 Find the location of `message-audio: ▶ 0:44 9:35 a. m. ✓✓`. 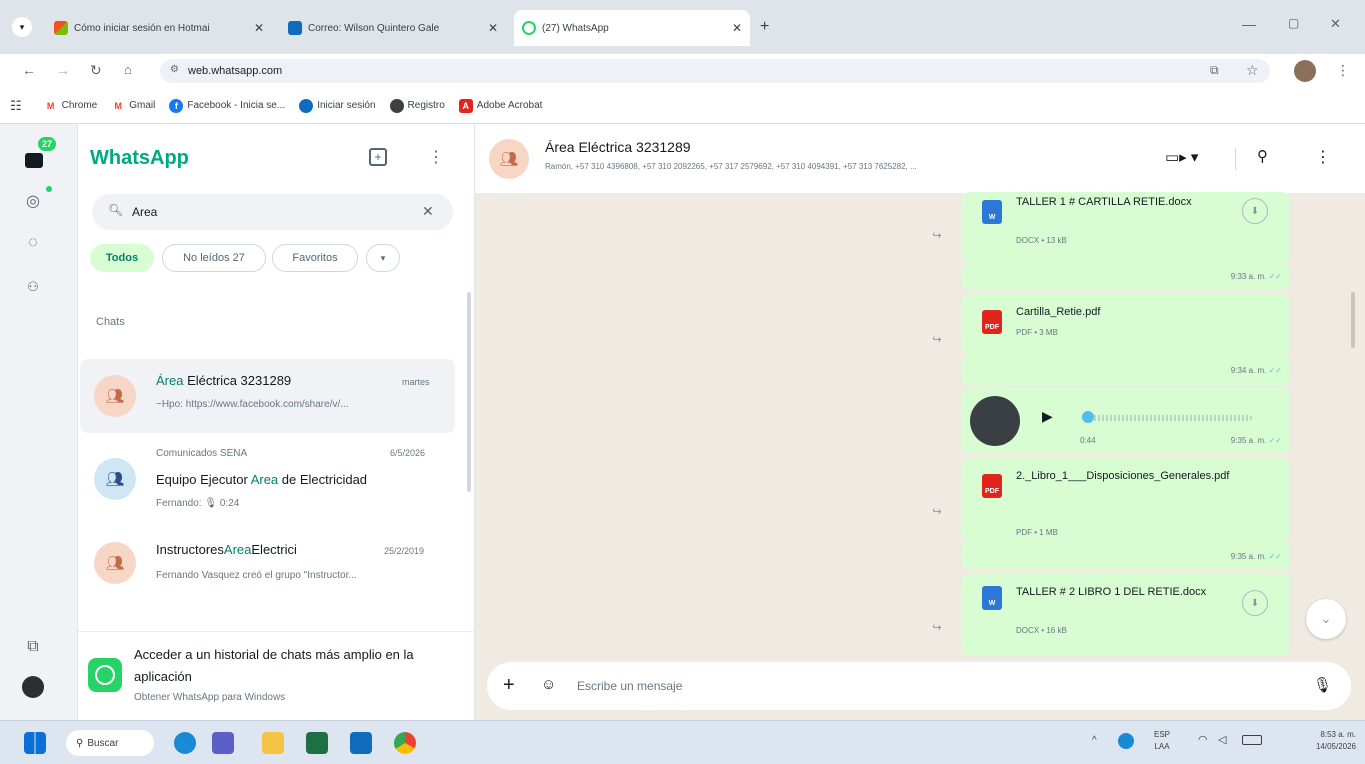

message-audio: ▶ 0:44 9:35 a. m. ✓✓ is located at coordinates (1126, 421).